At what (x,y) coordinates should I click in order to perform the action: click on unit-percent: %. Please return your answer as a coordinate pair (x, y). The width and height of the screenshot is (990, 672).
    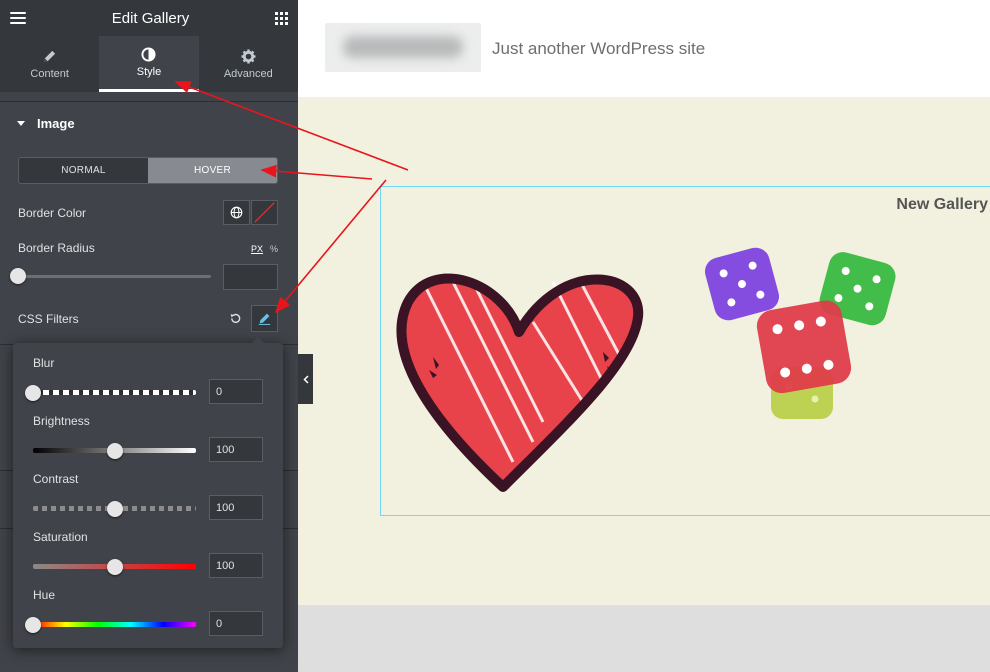
    Looking at the image, I should click on (274, 249).